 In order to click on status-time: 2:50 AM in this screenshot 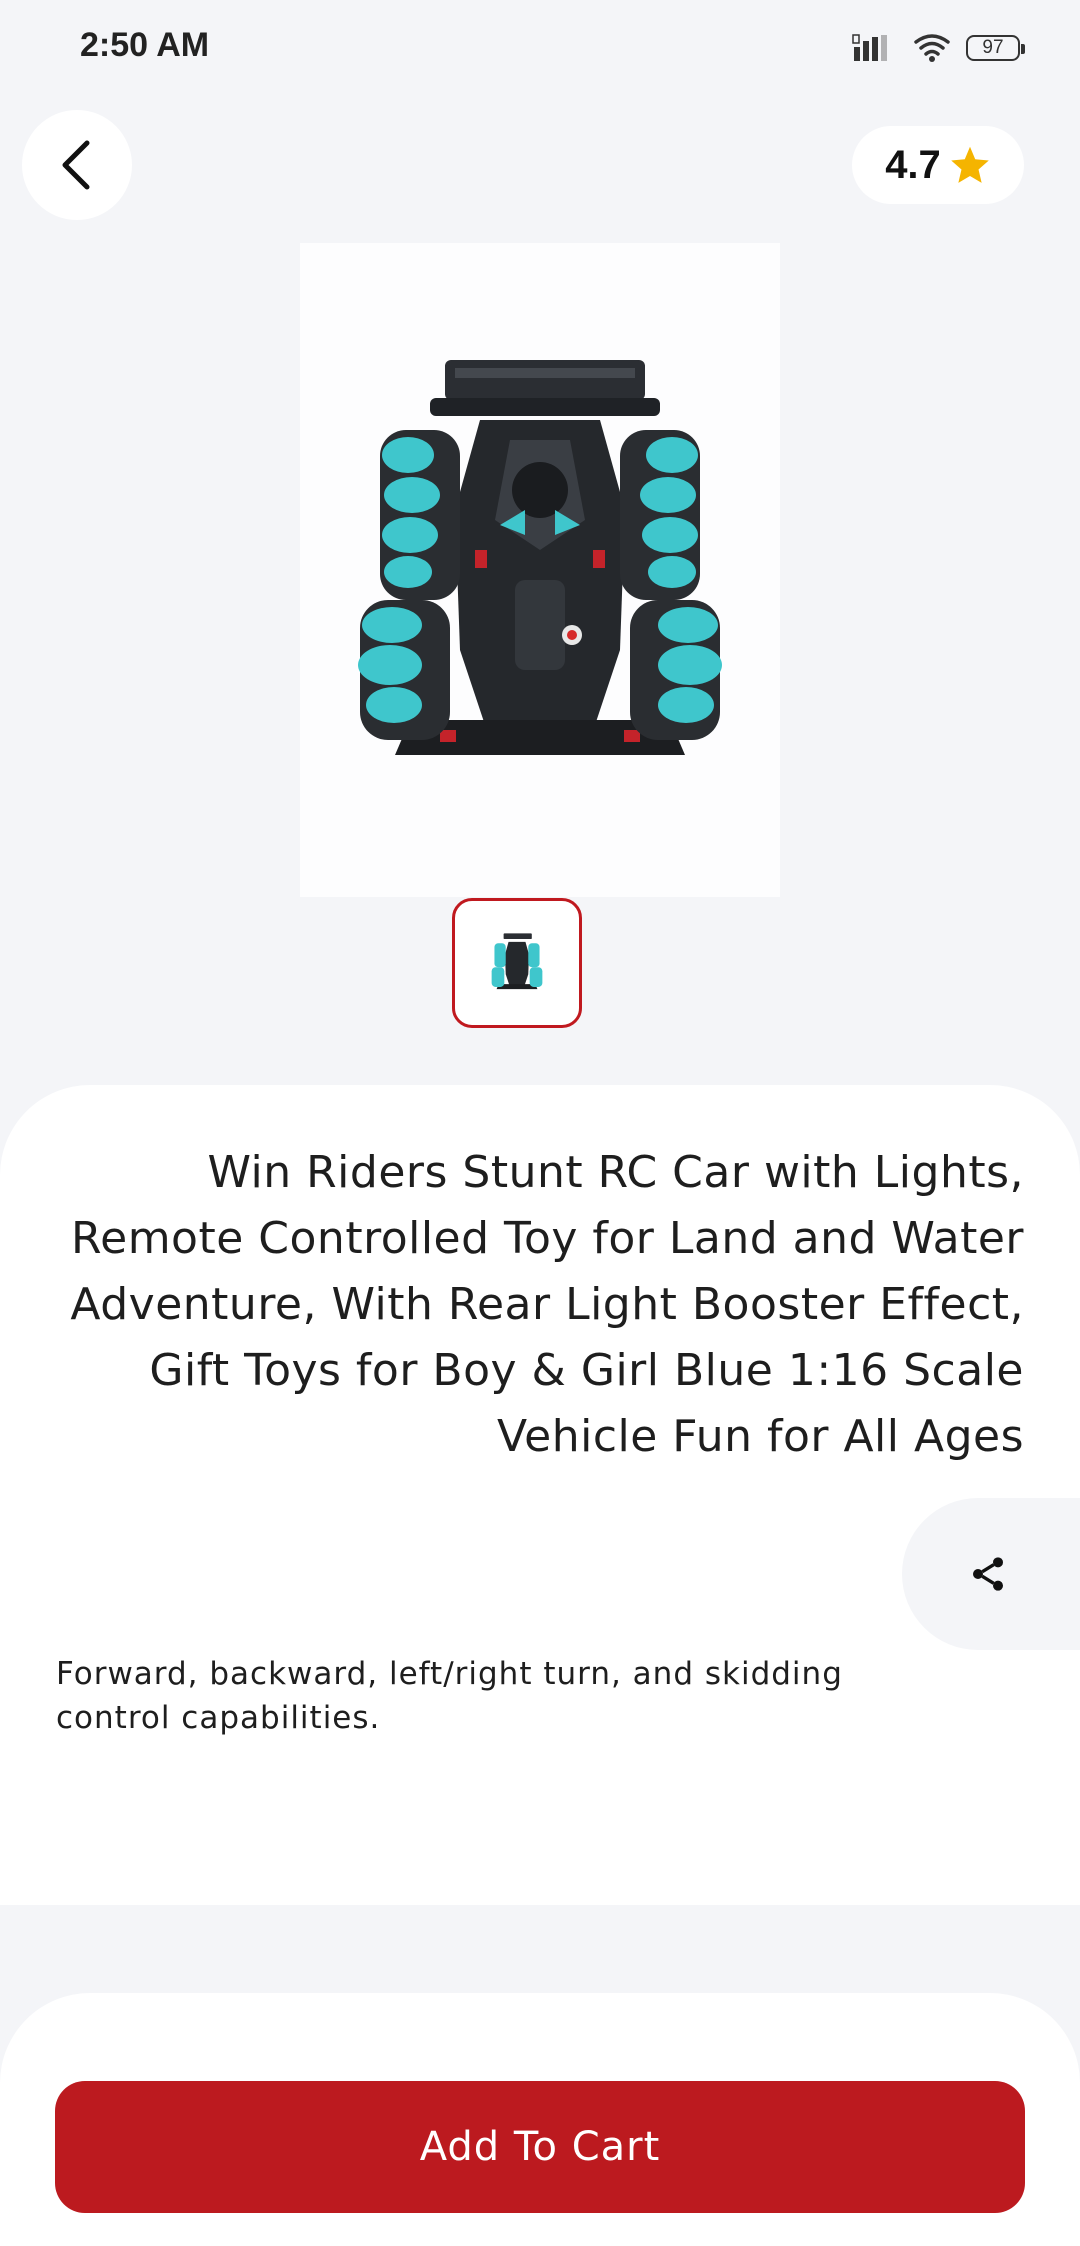, I will do `click(145, 45)`.